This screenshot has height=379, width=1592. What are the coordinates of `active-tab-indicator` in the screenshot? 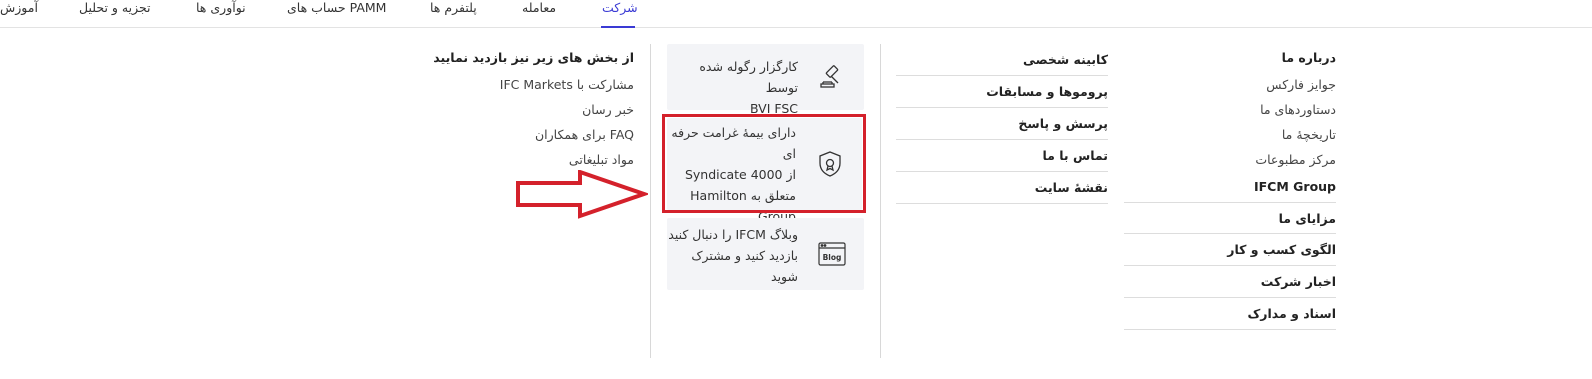 It's located at (618, 27).